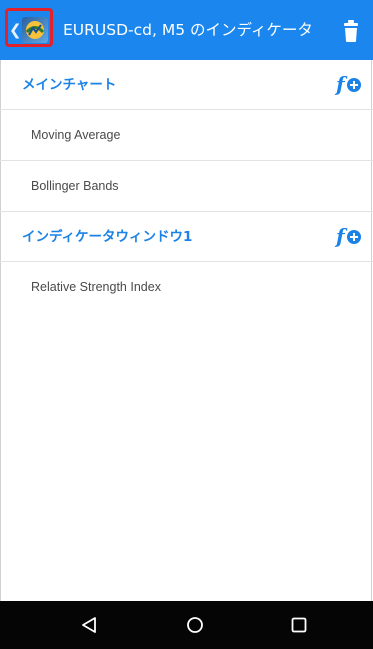 The height and width of the screenshot is (649, 373). Describe the element at coordinates (69, 85) in the screenshot. I see `section-title: メインチャート` at that location.